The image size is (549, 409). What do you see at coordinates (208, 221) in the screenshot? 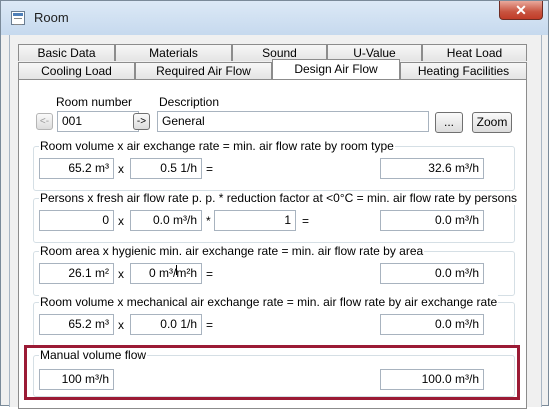
I see `multiply-sign: *` at bounding box center [208, 221].